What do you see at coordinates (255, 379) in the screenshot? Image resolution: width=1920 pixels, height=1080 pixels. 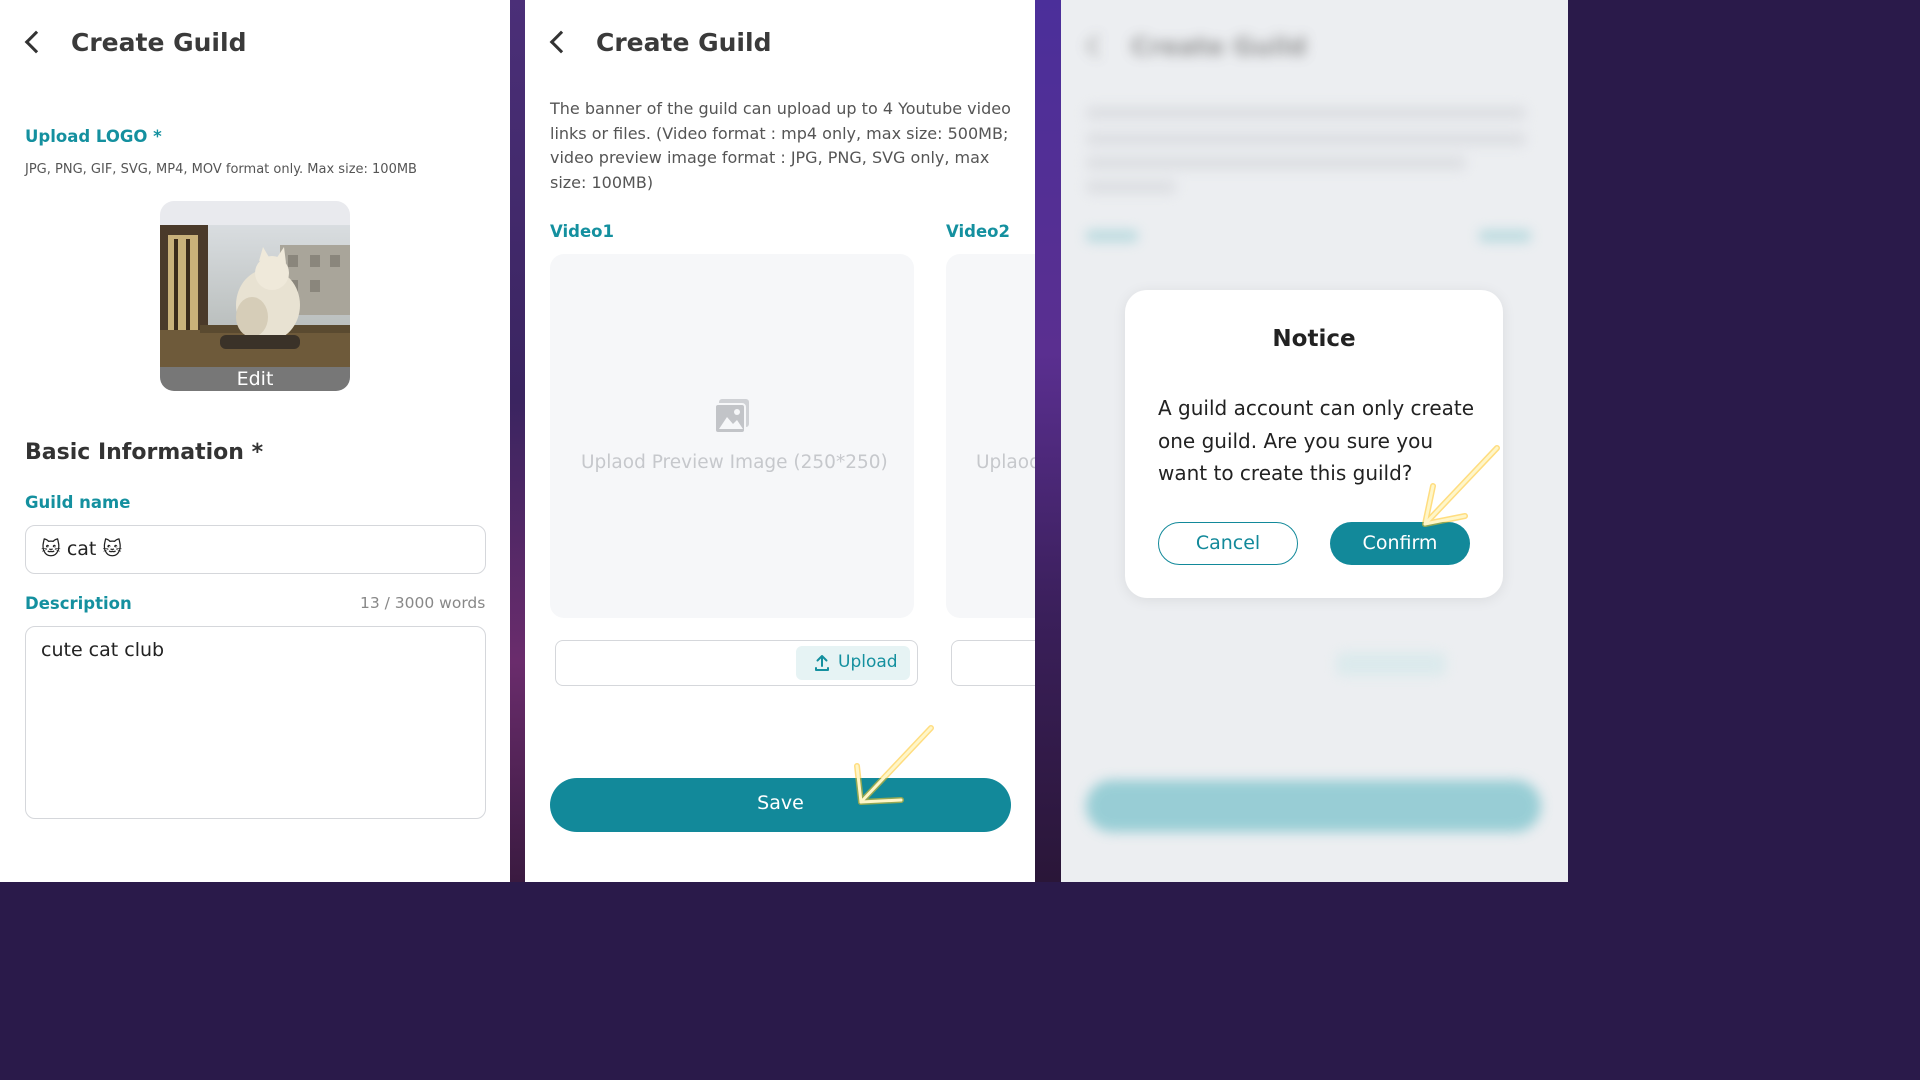 I see `logo-edit-button: Edit` at bounding box center [255, 379].